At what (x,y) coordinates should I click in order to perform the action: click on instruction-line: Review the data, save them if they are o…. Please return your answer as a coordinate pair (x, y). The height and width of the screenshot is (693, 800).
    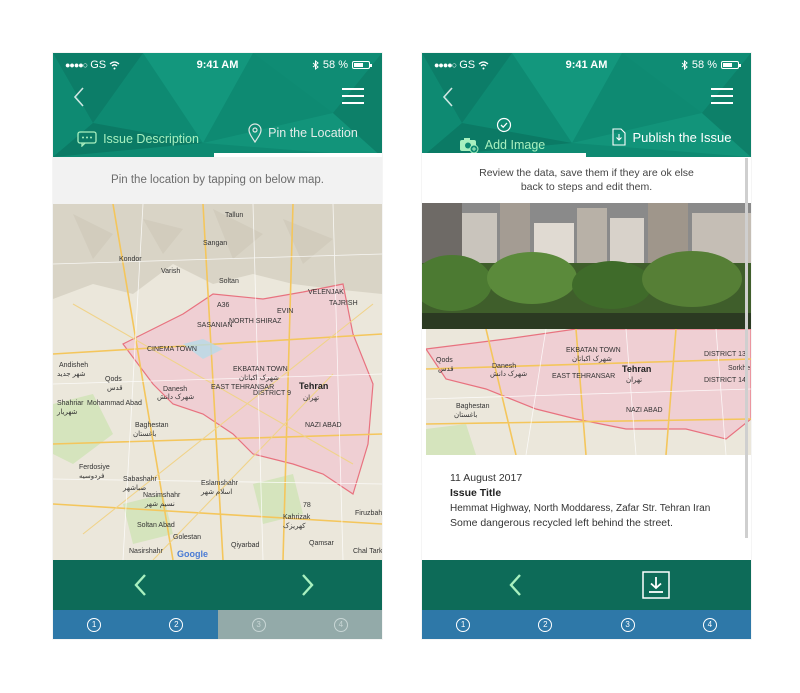
    Looking at the image, I should click on (586, 173).